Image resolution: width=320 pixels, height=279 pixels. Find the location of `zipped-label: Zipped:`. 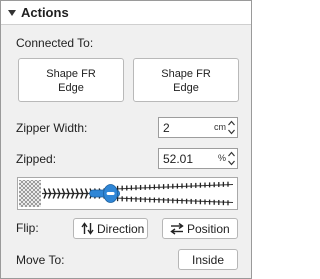

zipped-label: Zipped: is located at coordinates (36, 159).